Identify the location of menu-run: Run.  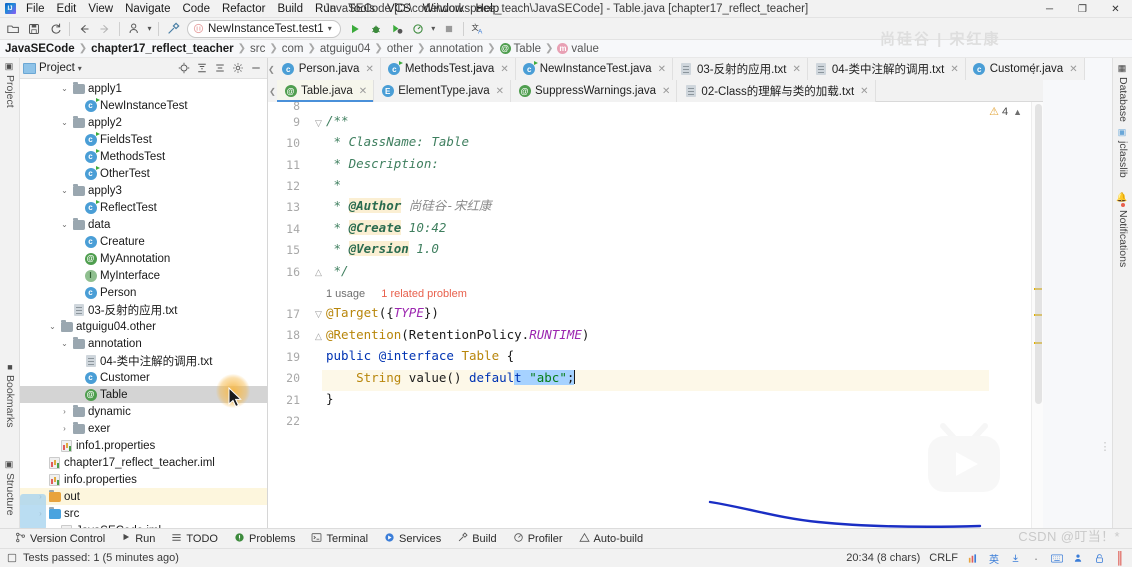
(325, 9).